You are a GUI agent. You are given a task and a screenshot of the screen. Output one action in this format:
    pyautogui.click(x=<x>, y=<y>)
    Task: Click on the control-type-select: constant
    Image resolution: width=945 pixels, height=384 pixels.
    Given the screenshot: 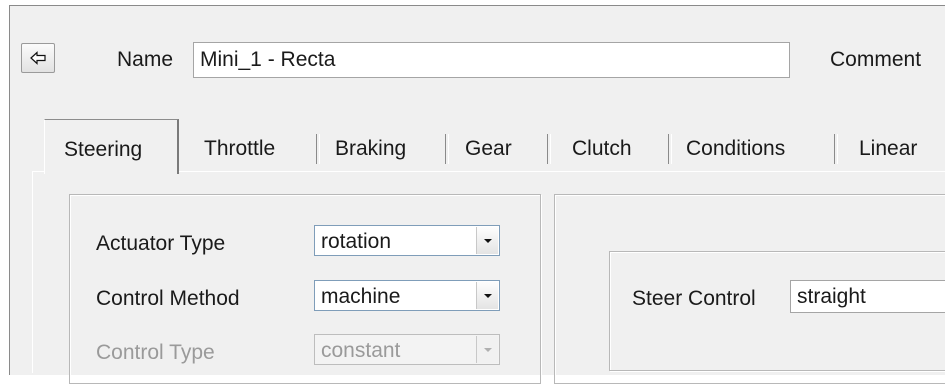 What is the action you would take?
    pyautogui.click(x=407, y=349)
    